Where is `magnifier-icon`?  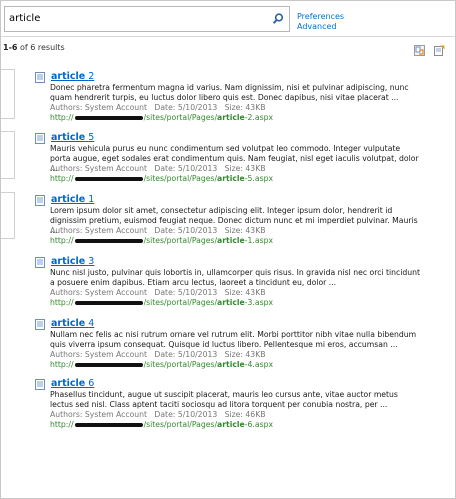 magnifier-icon is located at coordinates (278, 18).